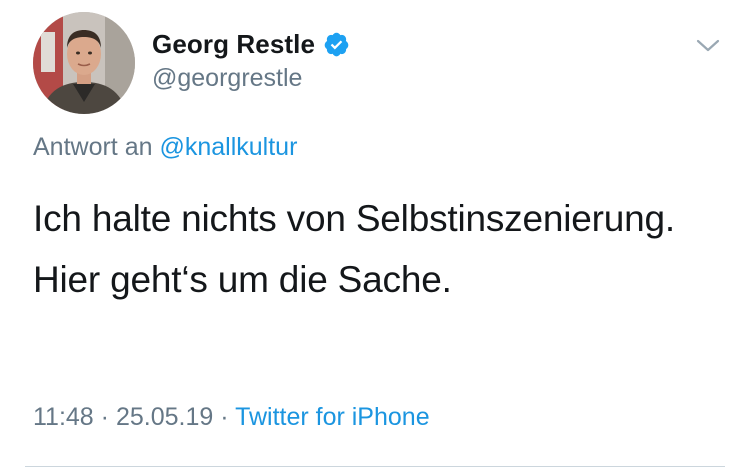 This screenshot has width=750, height=475. What do you see at coordinates (227, 78) in the screenshot?
I see `author-handle: @georgrestle` at bounding box center [227, 78].